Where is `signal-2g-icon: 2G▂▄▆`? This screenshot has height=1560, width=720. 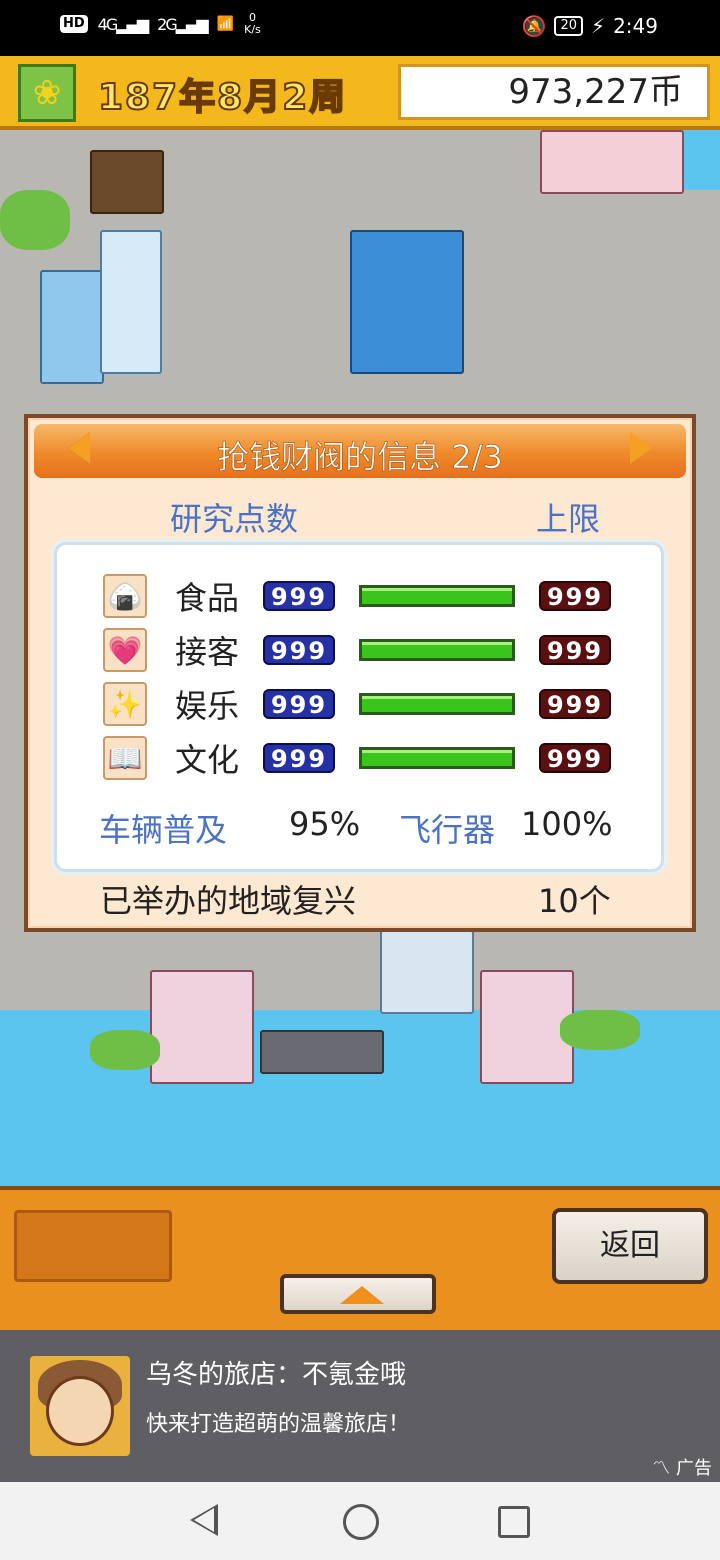 signal-2g-icon: 2G▂▄▆ is located at coordinates (182, 24).